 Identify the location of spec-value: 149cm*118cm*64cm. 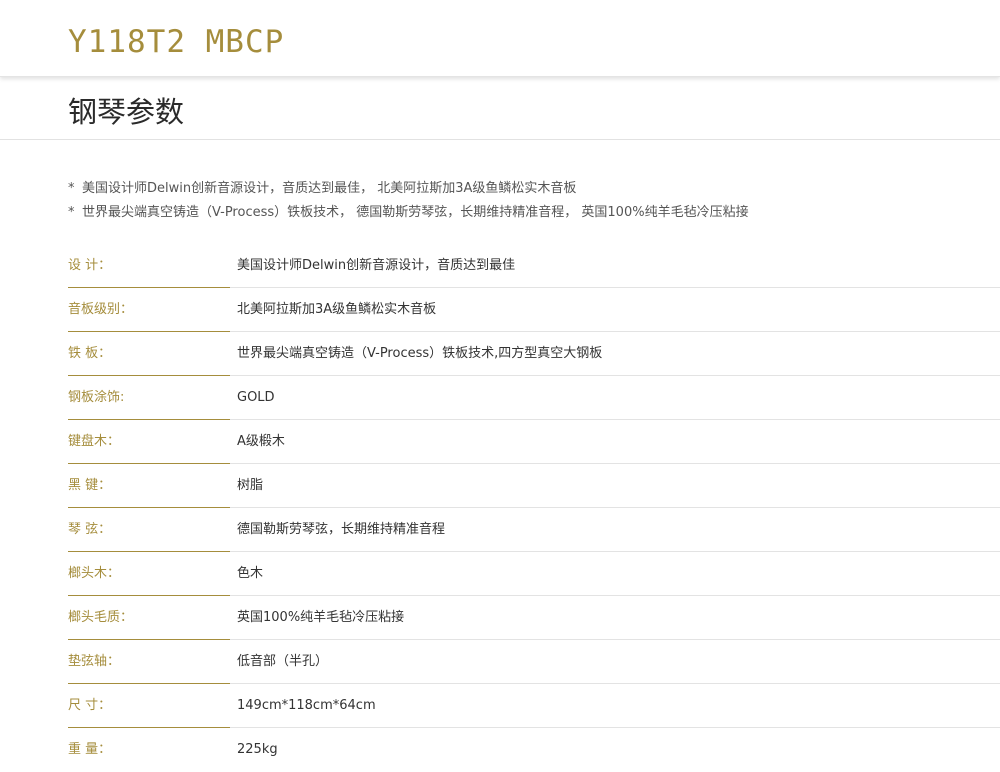
(306, 705).